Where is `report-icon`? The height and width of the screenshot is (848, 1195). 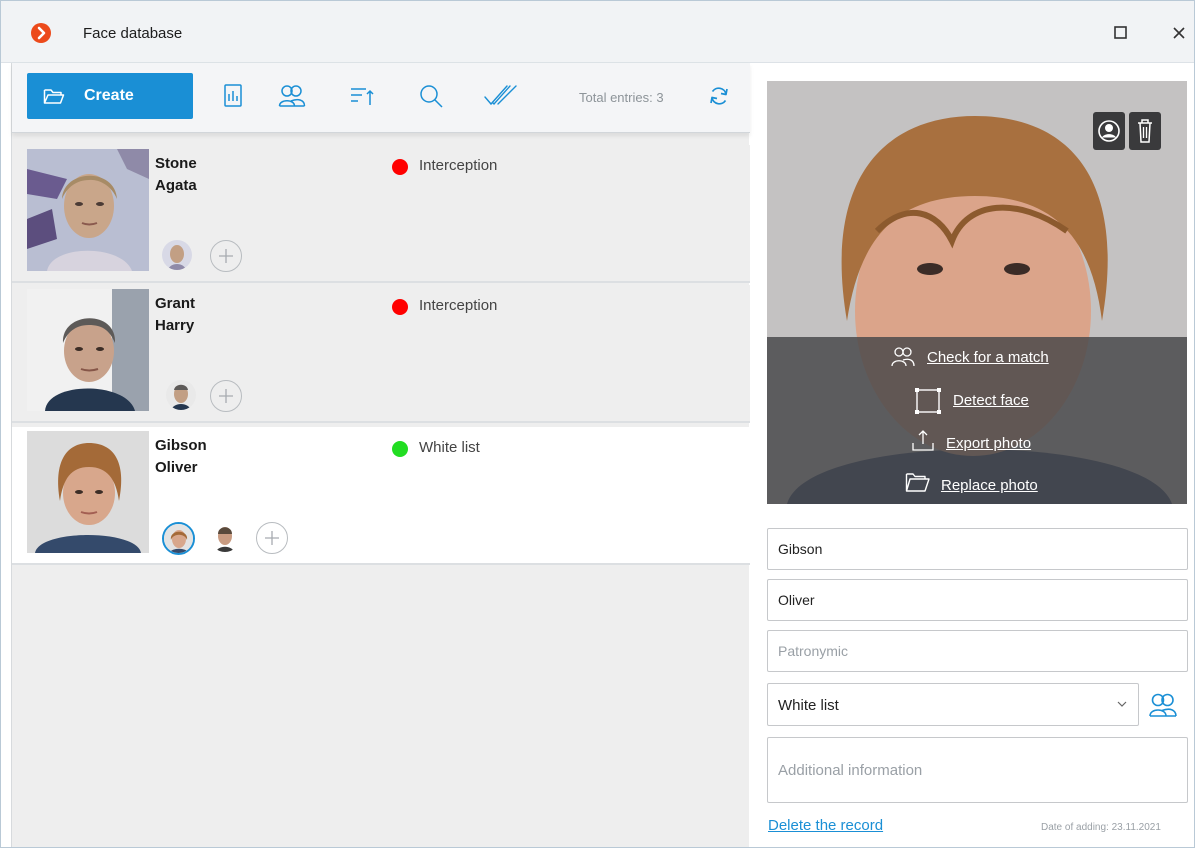 report-icon is located at coordinates (233, 95).